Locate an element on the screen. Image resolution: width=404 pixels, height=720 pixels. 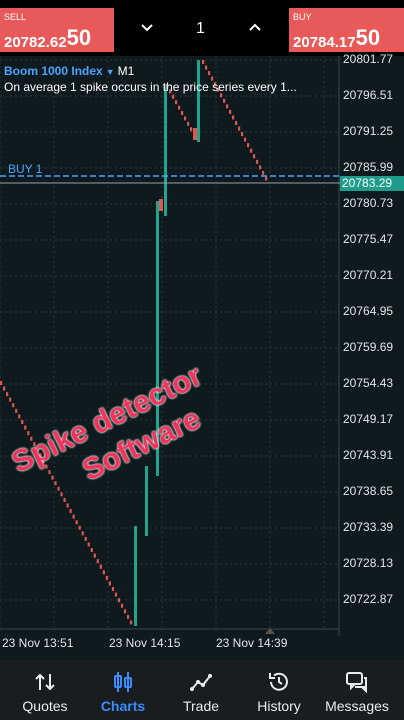
price-scale-label: 20770.21 is located at coordinates (368, 275).